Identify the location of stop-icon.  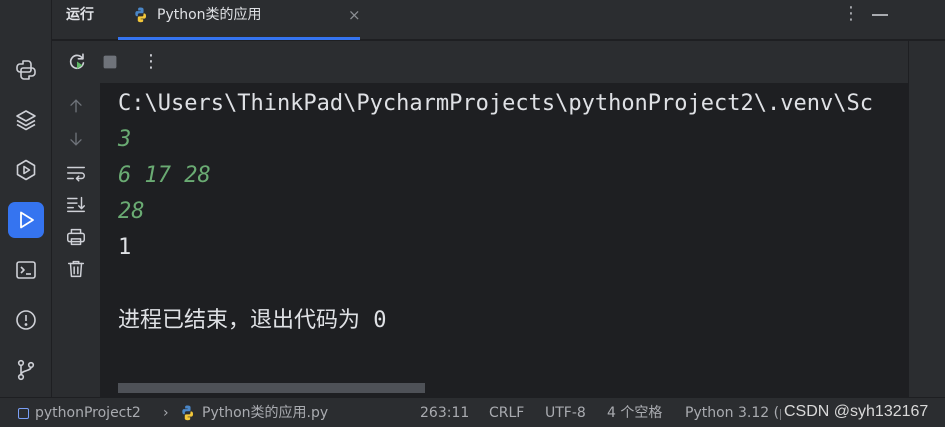
(110, 62).